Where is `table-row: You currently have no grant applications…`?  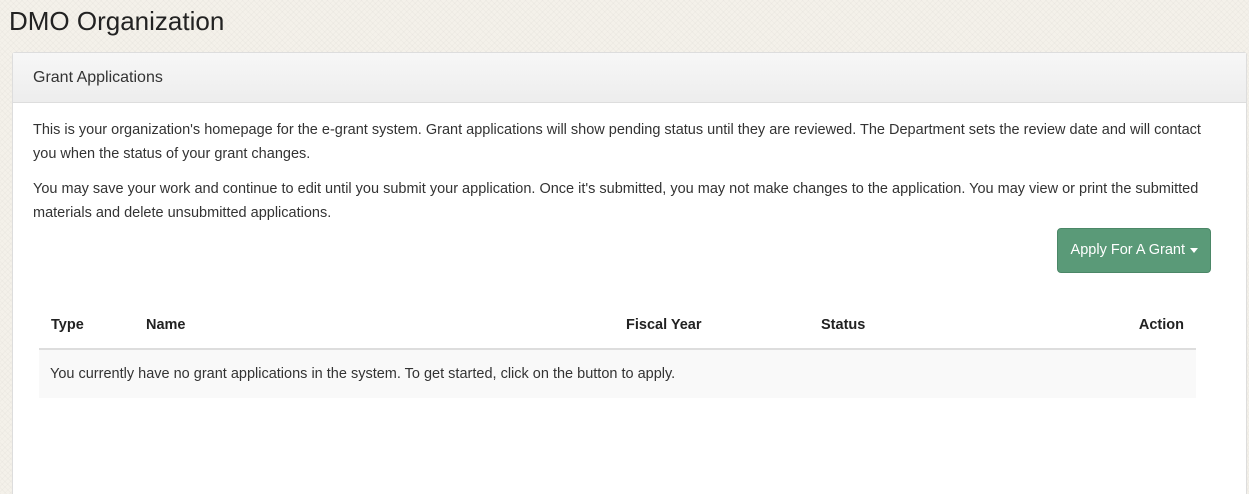 table-row: You currently have no grant applications… is located at coordinates (617, 373).